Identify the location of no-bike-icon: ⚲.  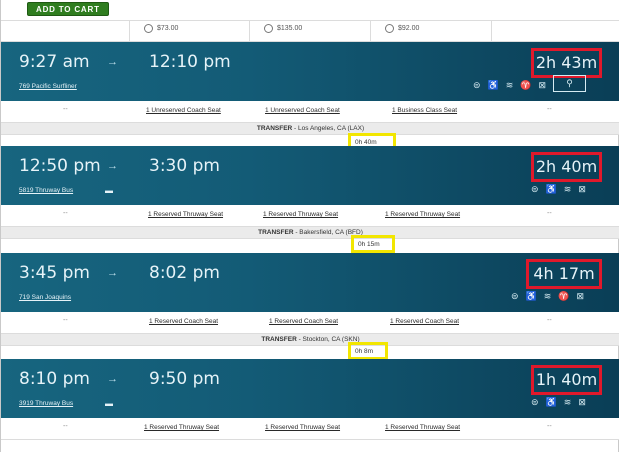
(570, 83).